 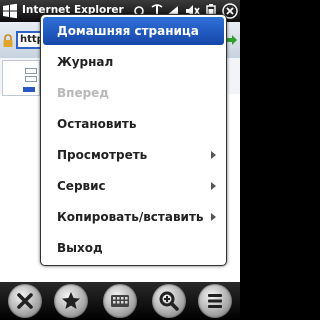 I want to click on windows-start-icon, so click(x=10, y=11).